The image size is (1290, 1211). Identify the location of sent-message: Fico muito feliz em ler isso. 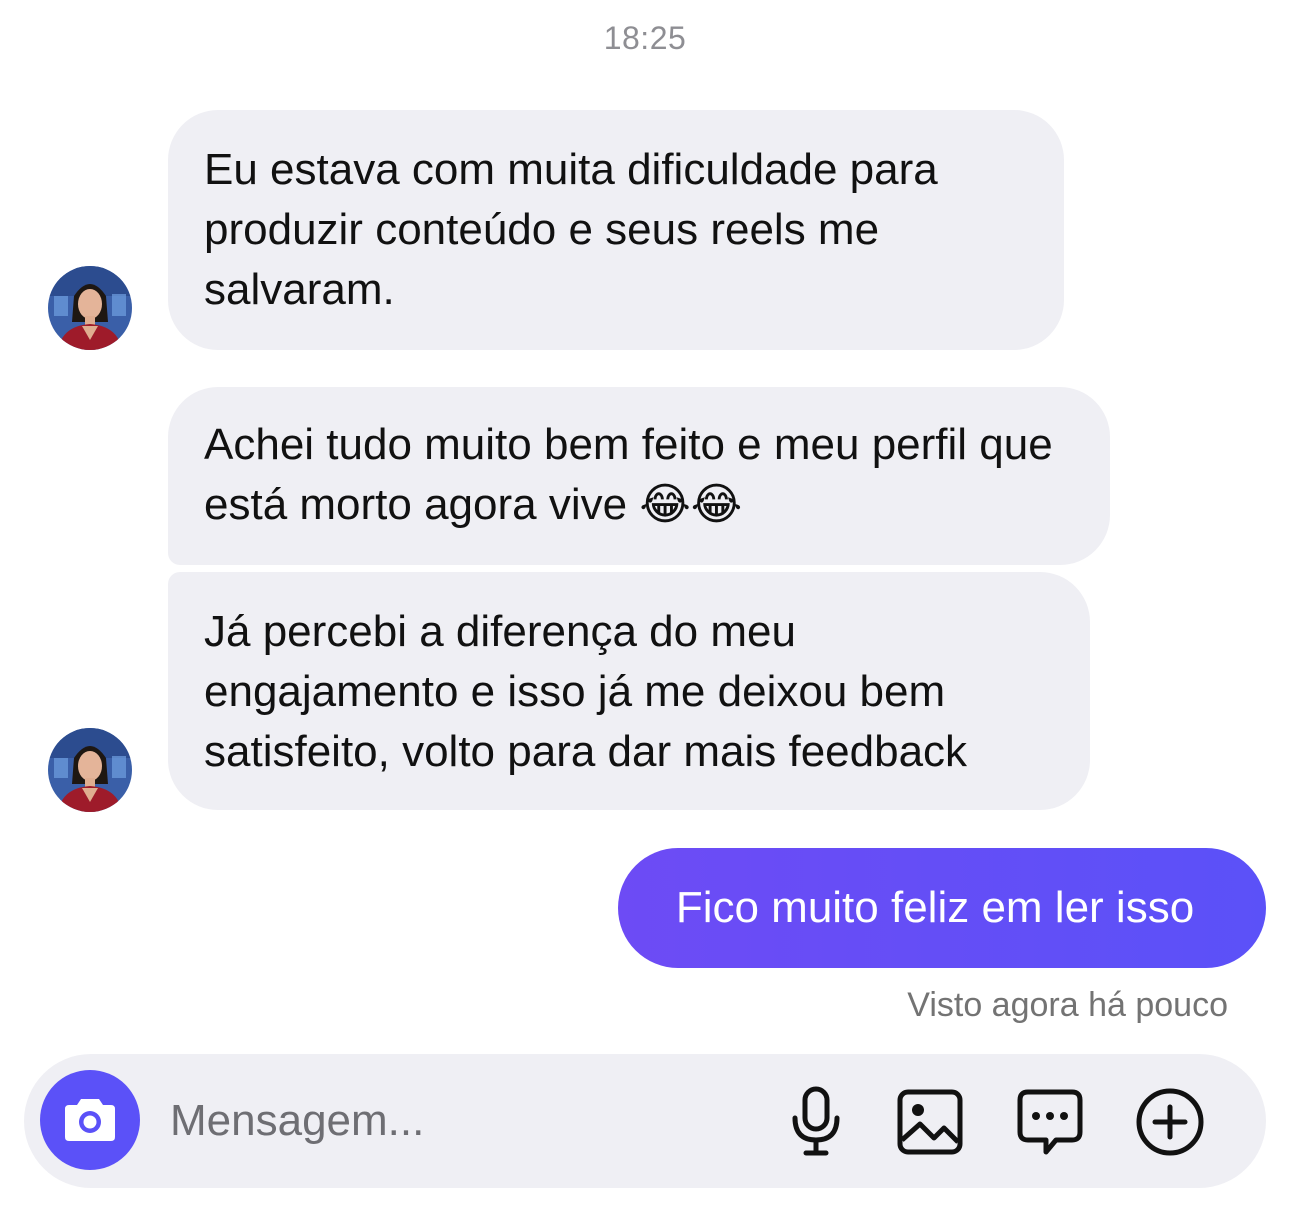
(942, 908).